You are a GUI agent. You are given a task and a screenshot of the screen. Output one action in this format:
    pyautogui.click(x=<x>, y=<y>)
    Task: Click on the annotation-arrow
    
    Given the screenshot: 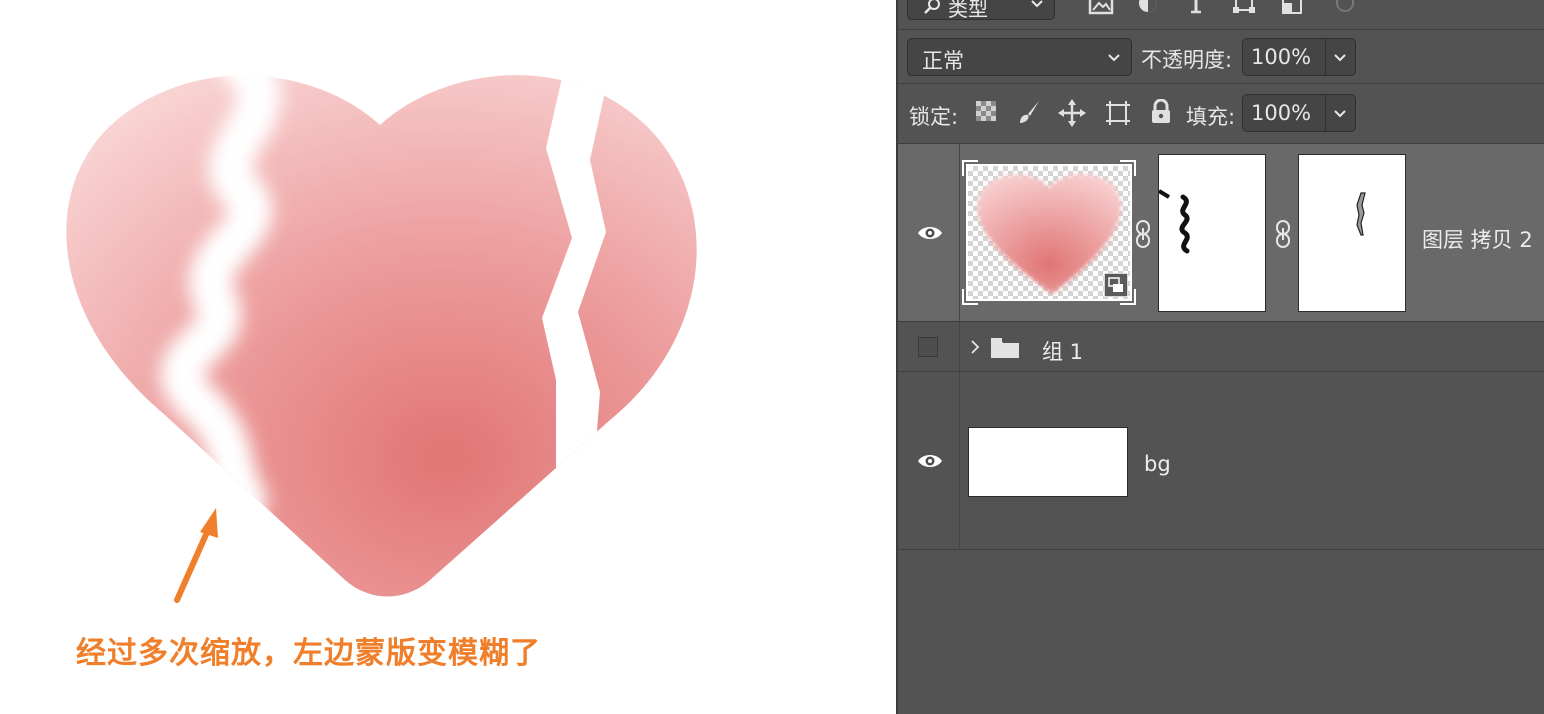 What is the action you would take?
    pyautogui.click(x=192, y=565)
    